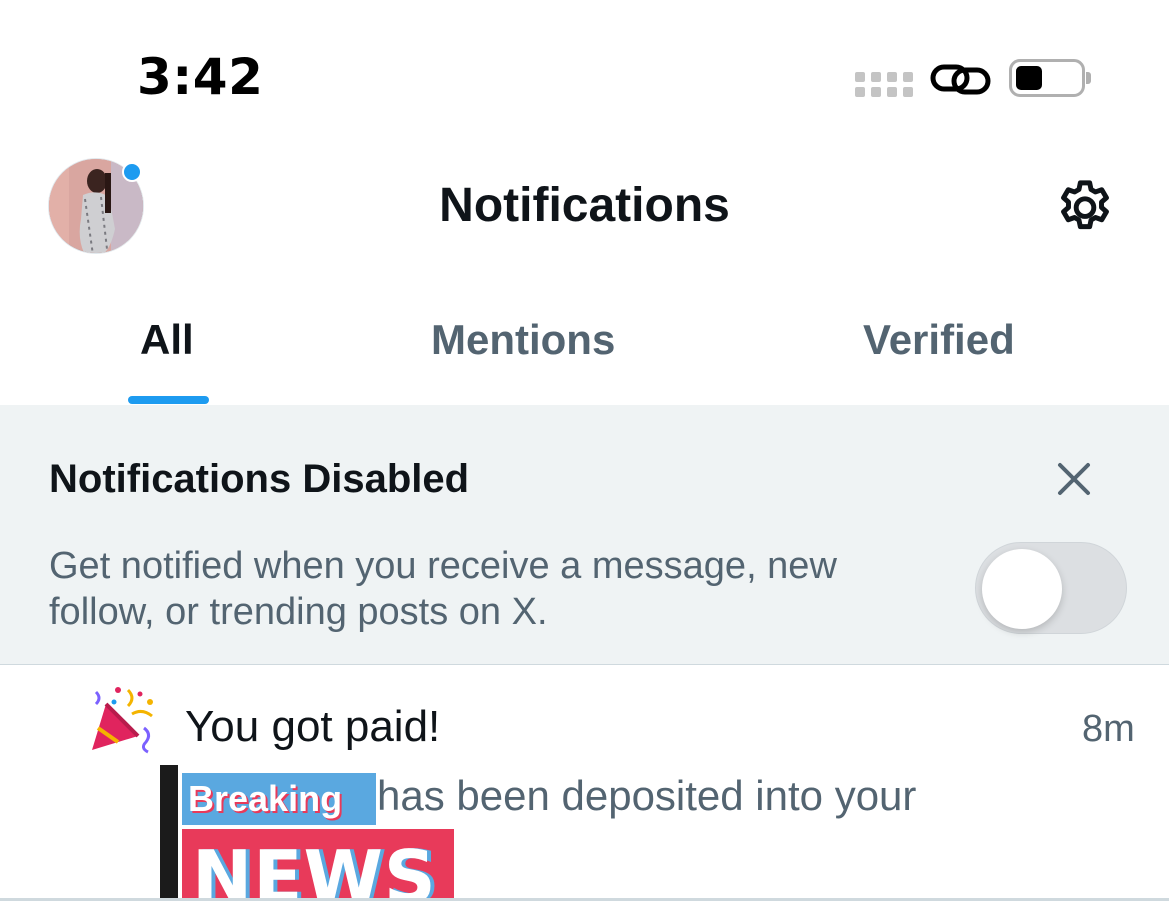 This screenshot has width=1169, height=901. Describe the element at coordinates (939, 340) in the screenshot. I see `tab-verified: Verified` at that location.